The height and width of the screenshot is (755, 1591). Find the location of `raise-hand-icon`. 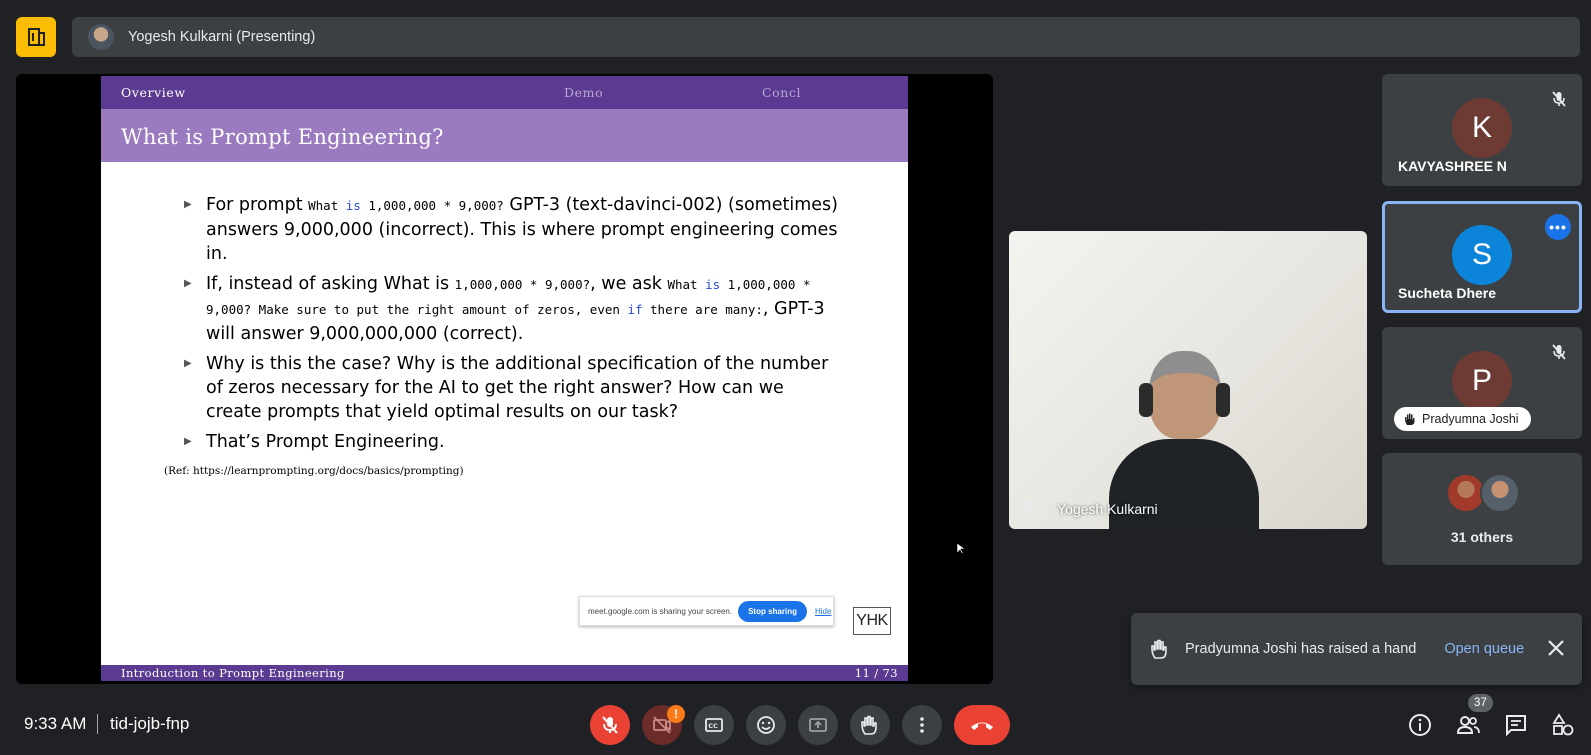

raise-hand-icon is located at coordinates (869, 725).